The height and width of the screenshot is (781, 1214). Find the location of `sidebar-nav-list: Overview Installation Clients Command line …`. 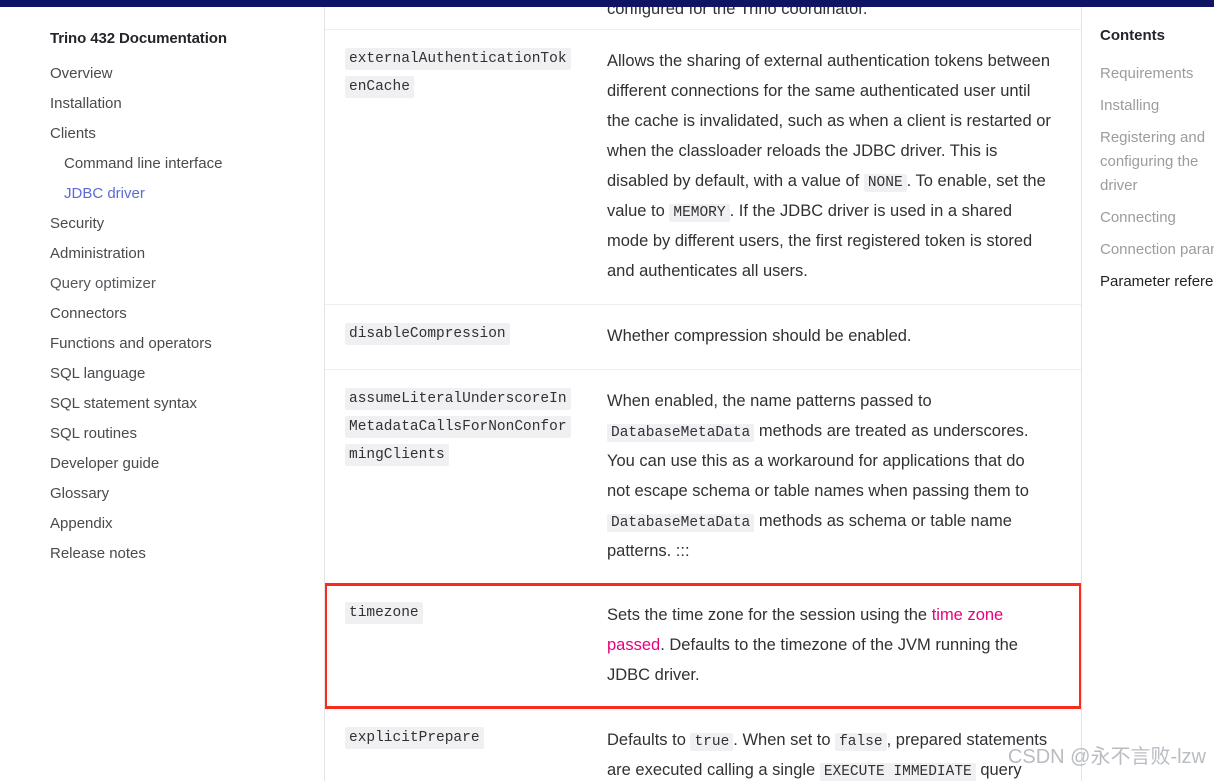

sidebar-nav-list: Overview Installation Clients Command line … is located at coordinates (187, 314).